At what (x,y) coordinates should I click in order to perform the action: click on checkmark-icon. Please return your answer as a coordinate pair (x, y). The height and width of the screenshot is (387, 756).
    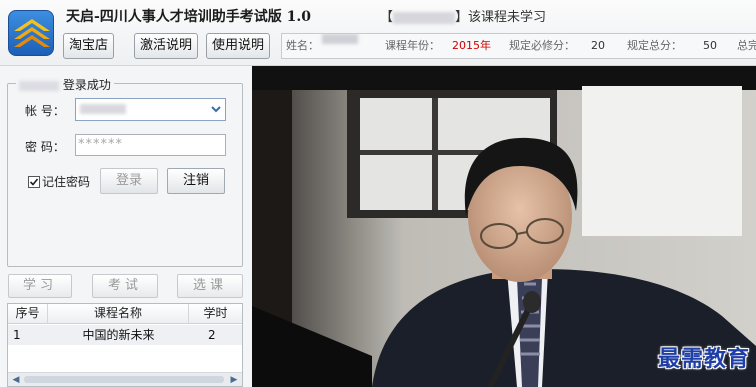
    Looking at the image, I should click on (34, 182).